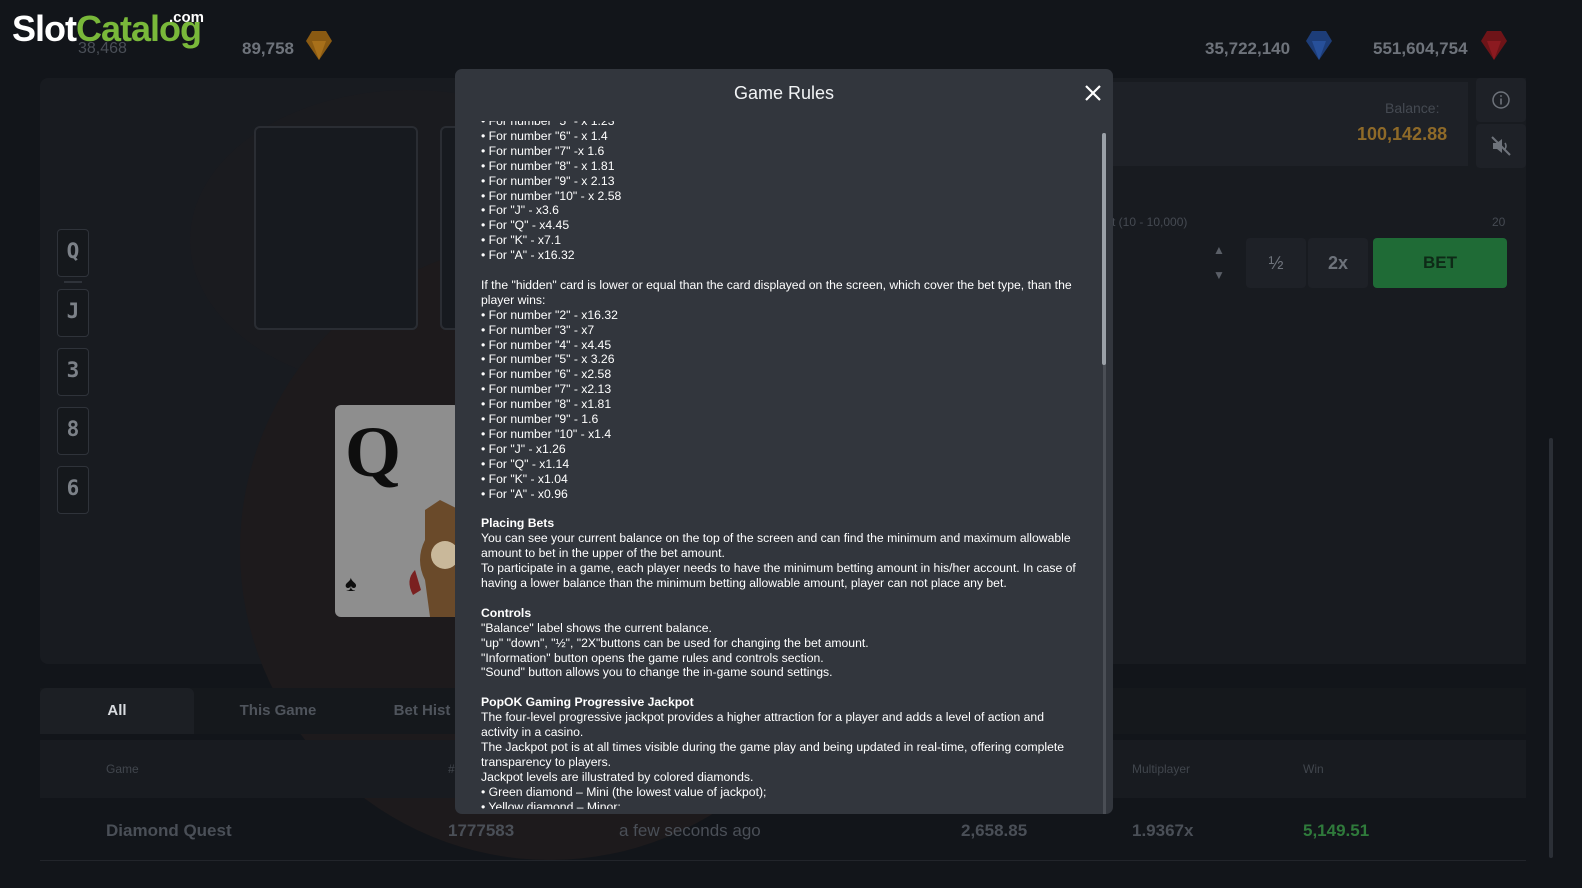 Image resolution: width=1582 pixels, height=888 pixels. Describe the element at coordinates (481, 830) in the screenshot. I see `row-id: 1777583` at that location.